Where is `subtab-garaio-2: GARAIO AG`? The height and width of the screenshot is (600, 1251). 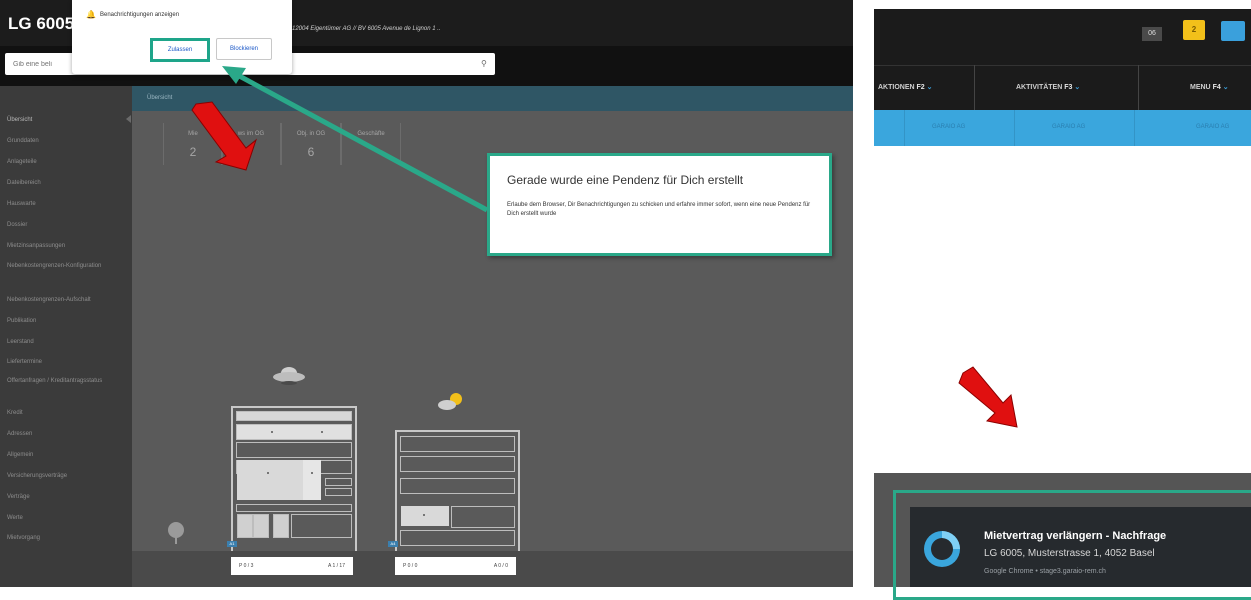 subtab-garaio-2: GARAIO AG is located at coordinates (1068, 127).